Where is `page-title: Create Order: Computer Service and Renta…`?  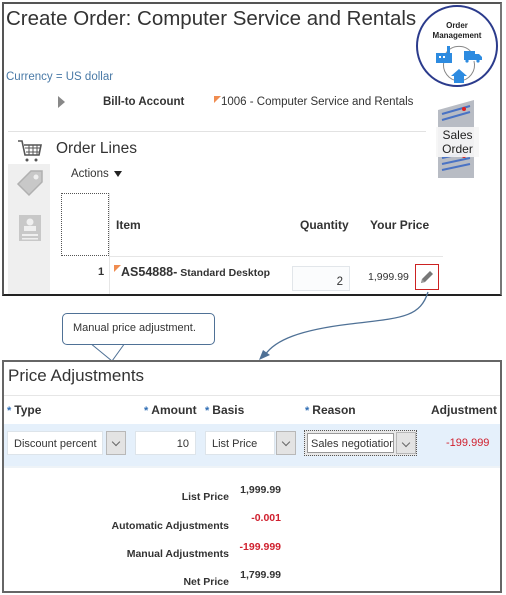 page-title: Create Order: Computer Service and Renta… is located at coordinates (211, 18).